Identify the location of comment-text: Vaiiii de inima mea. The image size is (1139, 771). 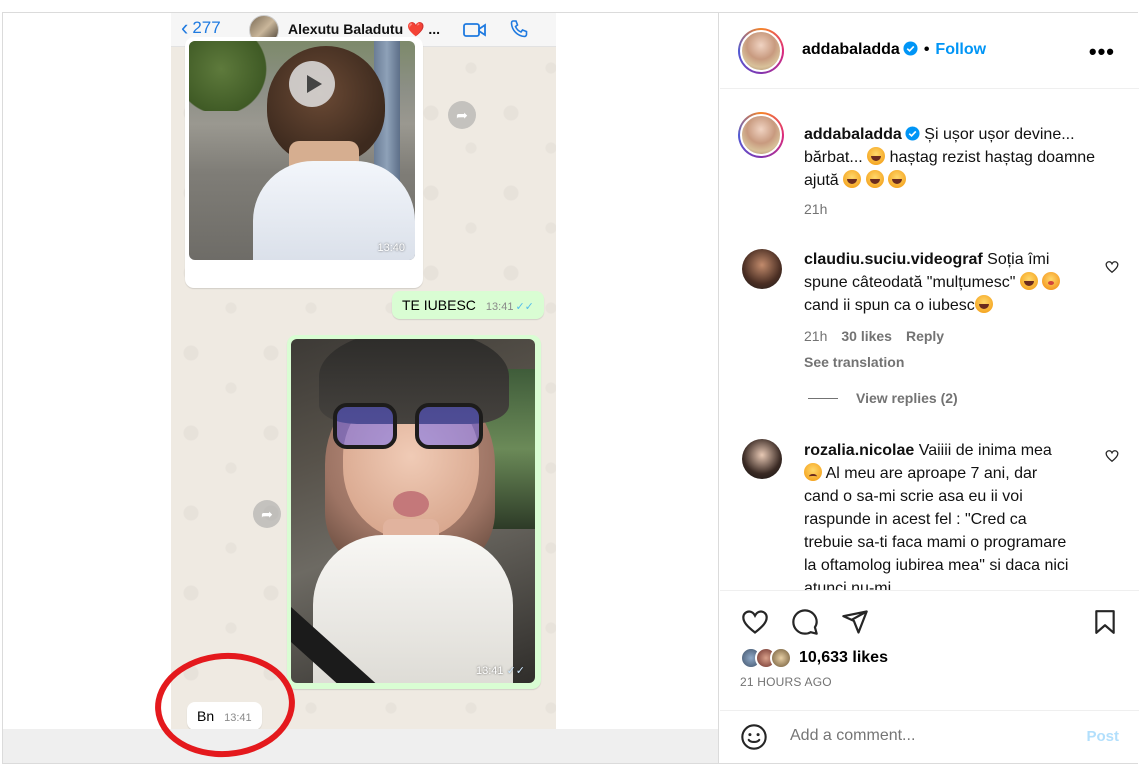
(985, 450).